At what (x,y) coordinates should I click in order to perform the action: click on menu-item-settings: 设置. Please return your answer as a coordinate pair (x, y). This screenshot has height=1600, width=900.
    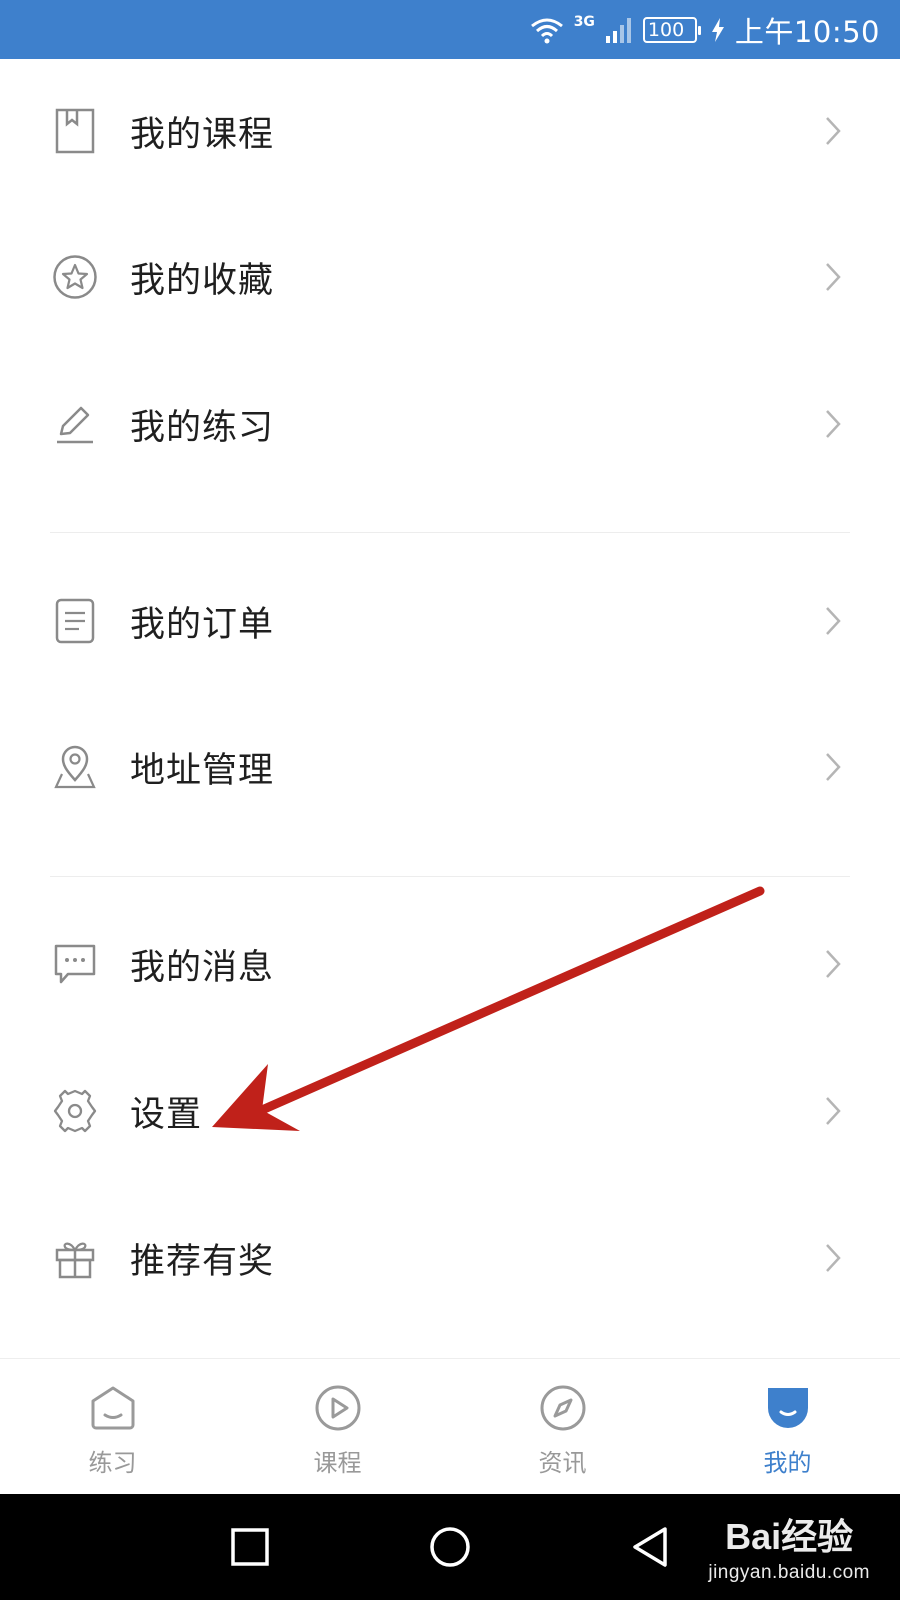
    Looking at the image, I should click on (450, 1111).